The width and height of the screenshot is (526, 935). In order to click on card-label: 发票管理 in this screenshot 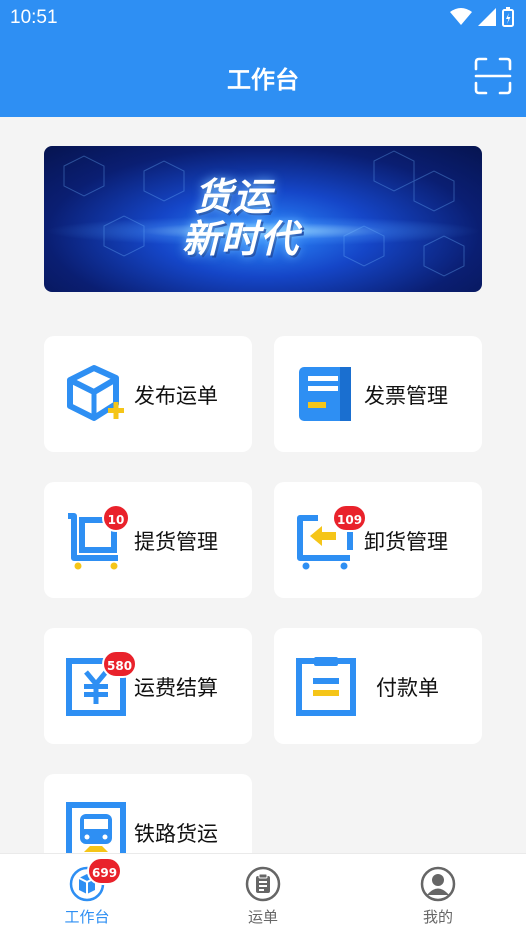, I will do `click(406, 396)`.